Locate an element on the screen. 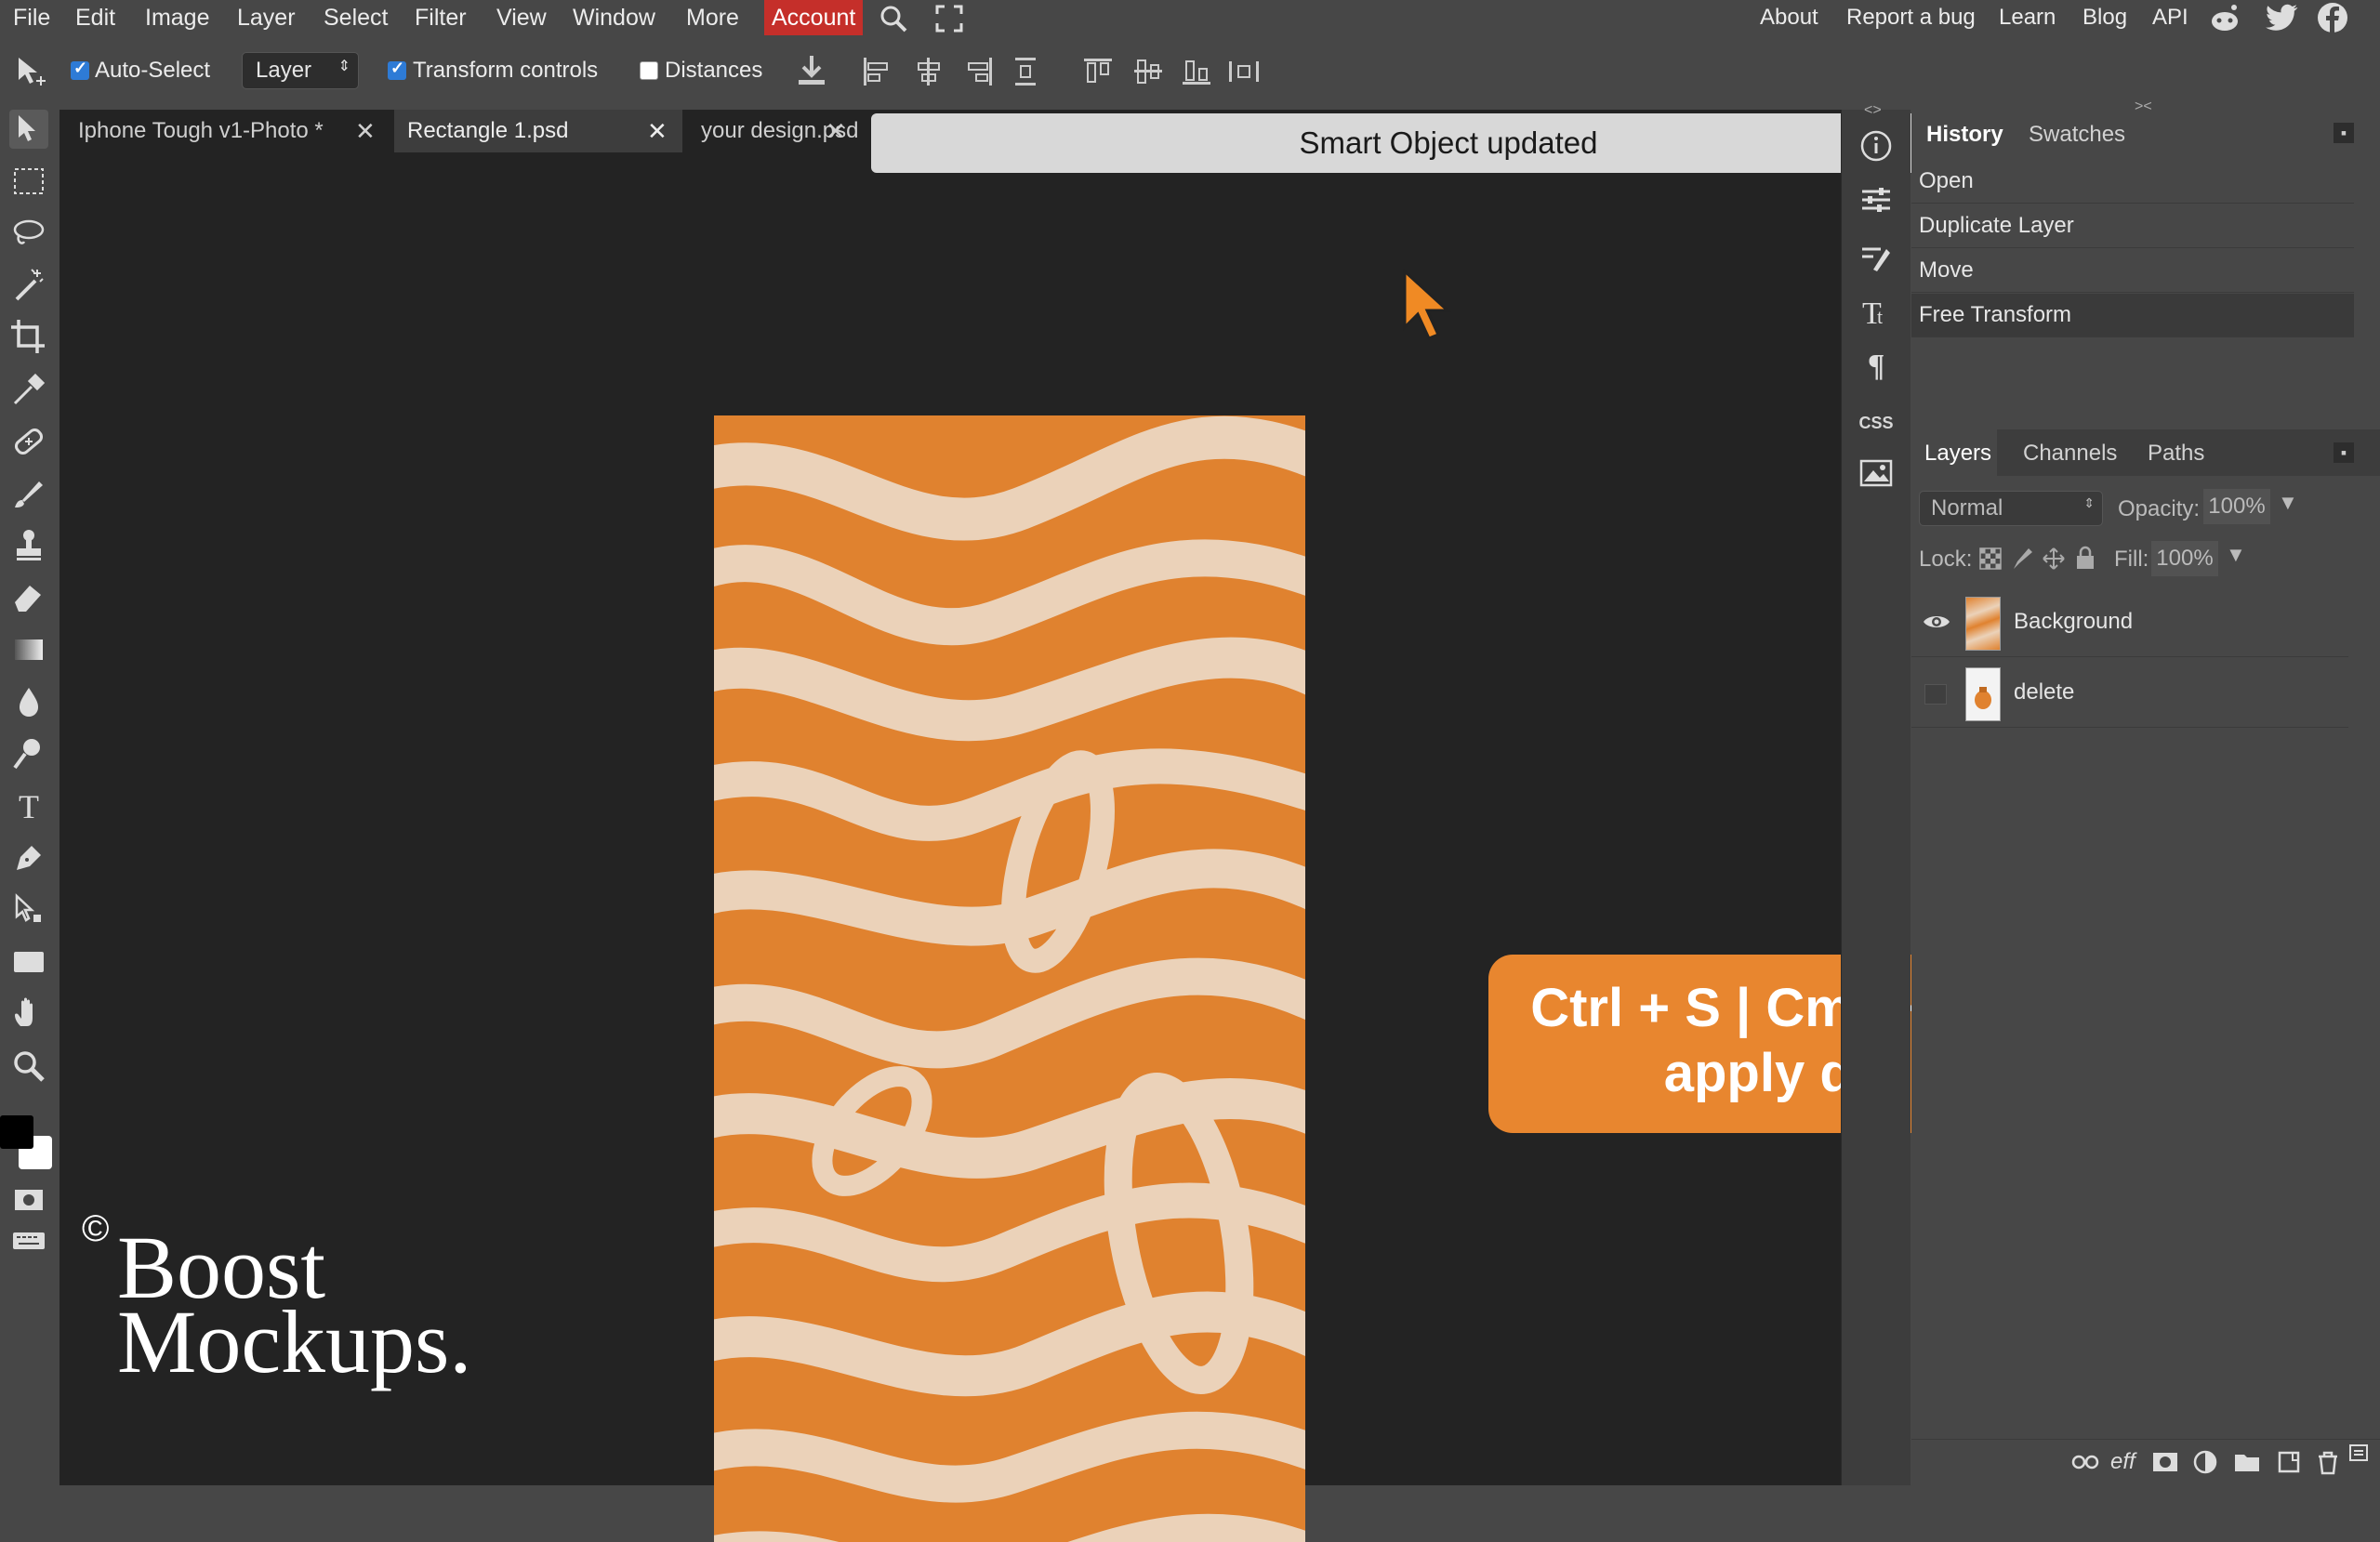 Image resolution: width=2380 pixels, height=1542 pixels. align-middle-v-icon is located at coordinates (1148, 71).